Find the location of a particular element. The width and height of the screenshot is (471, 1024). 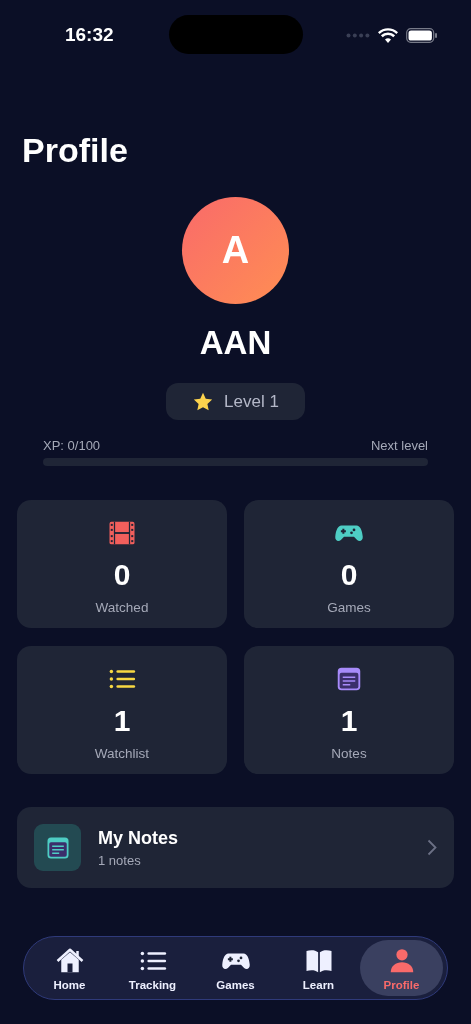

stat-card: 1 Watchlist is located at coordinates (122, 710).